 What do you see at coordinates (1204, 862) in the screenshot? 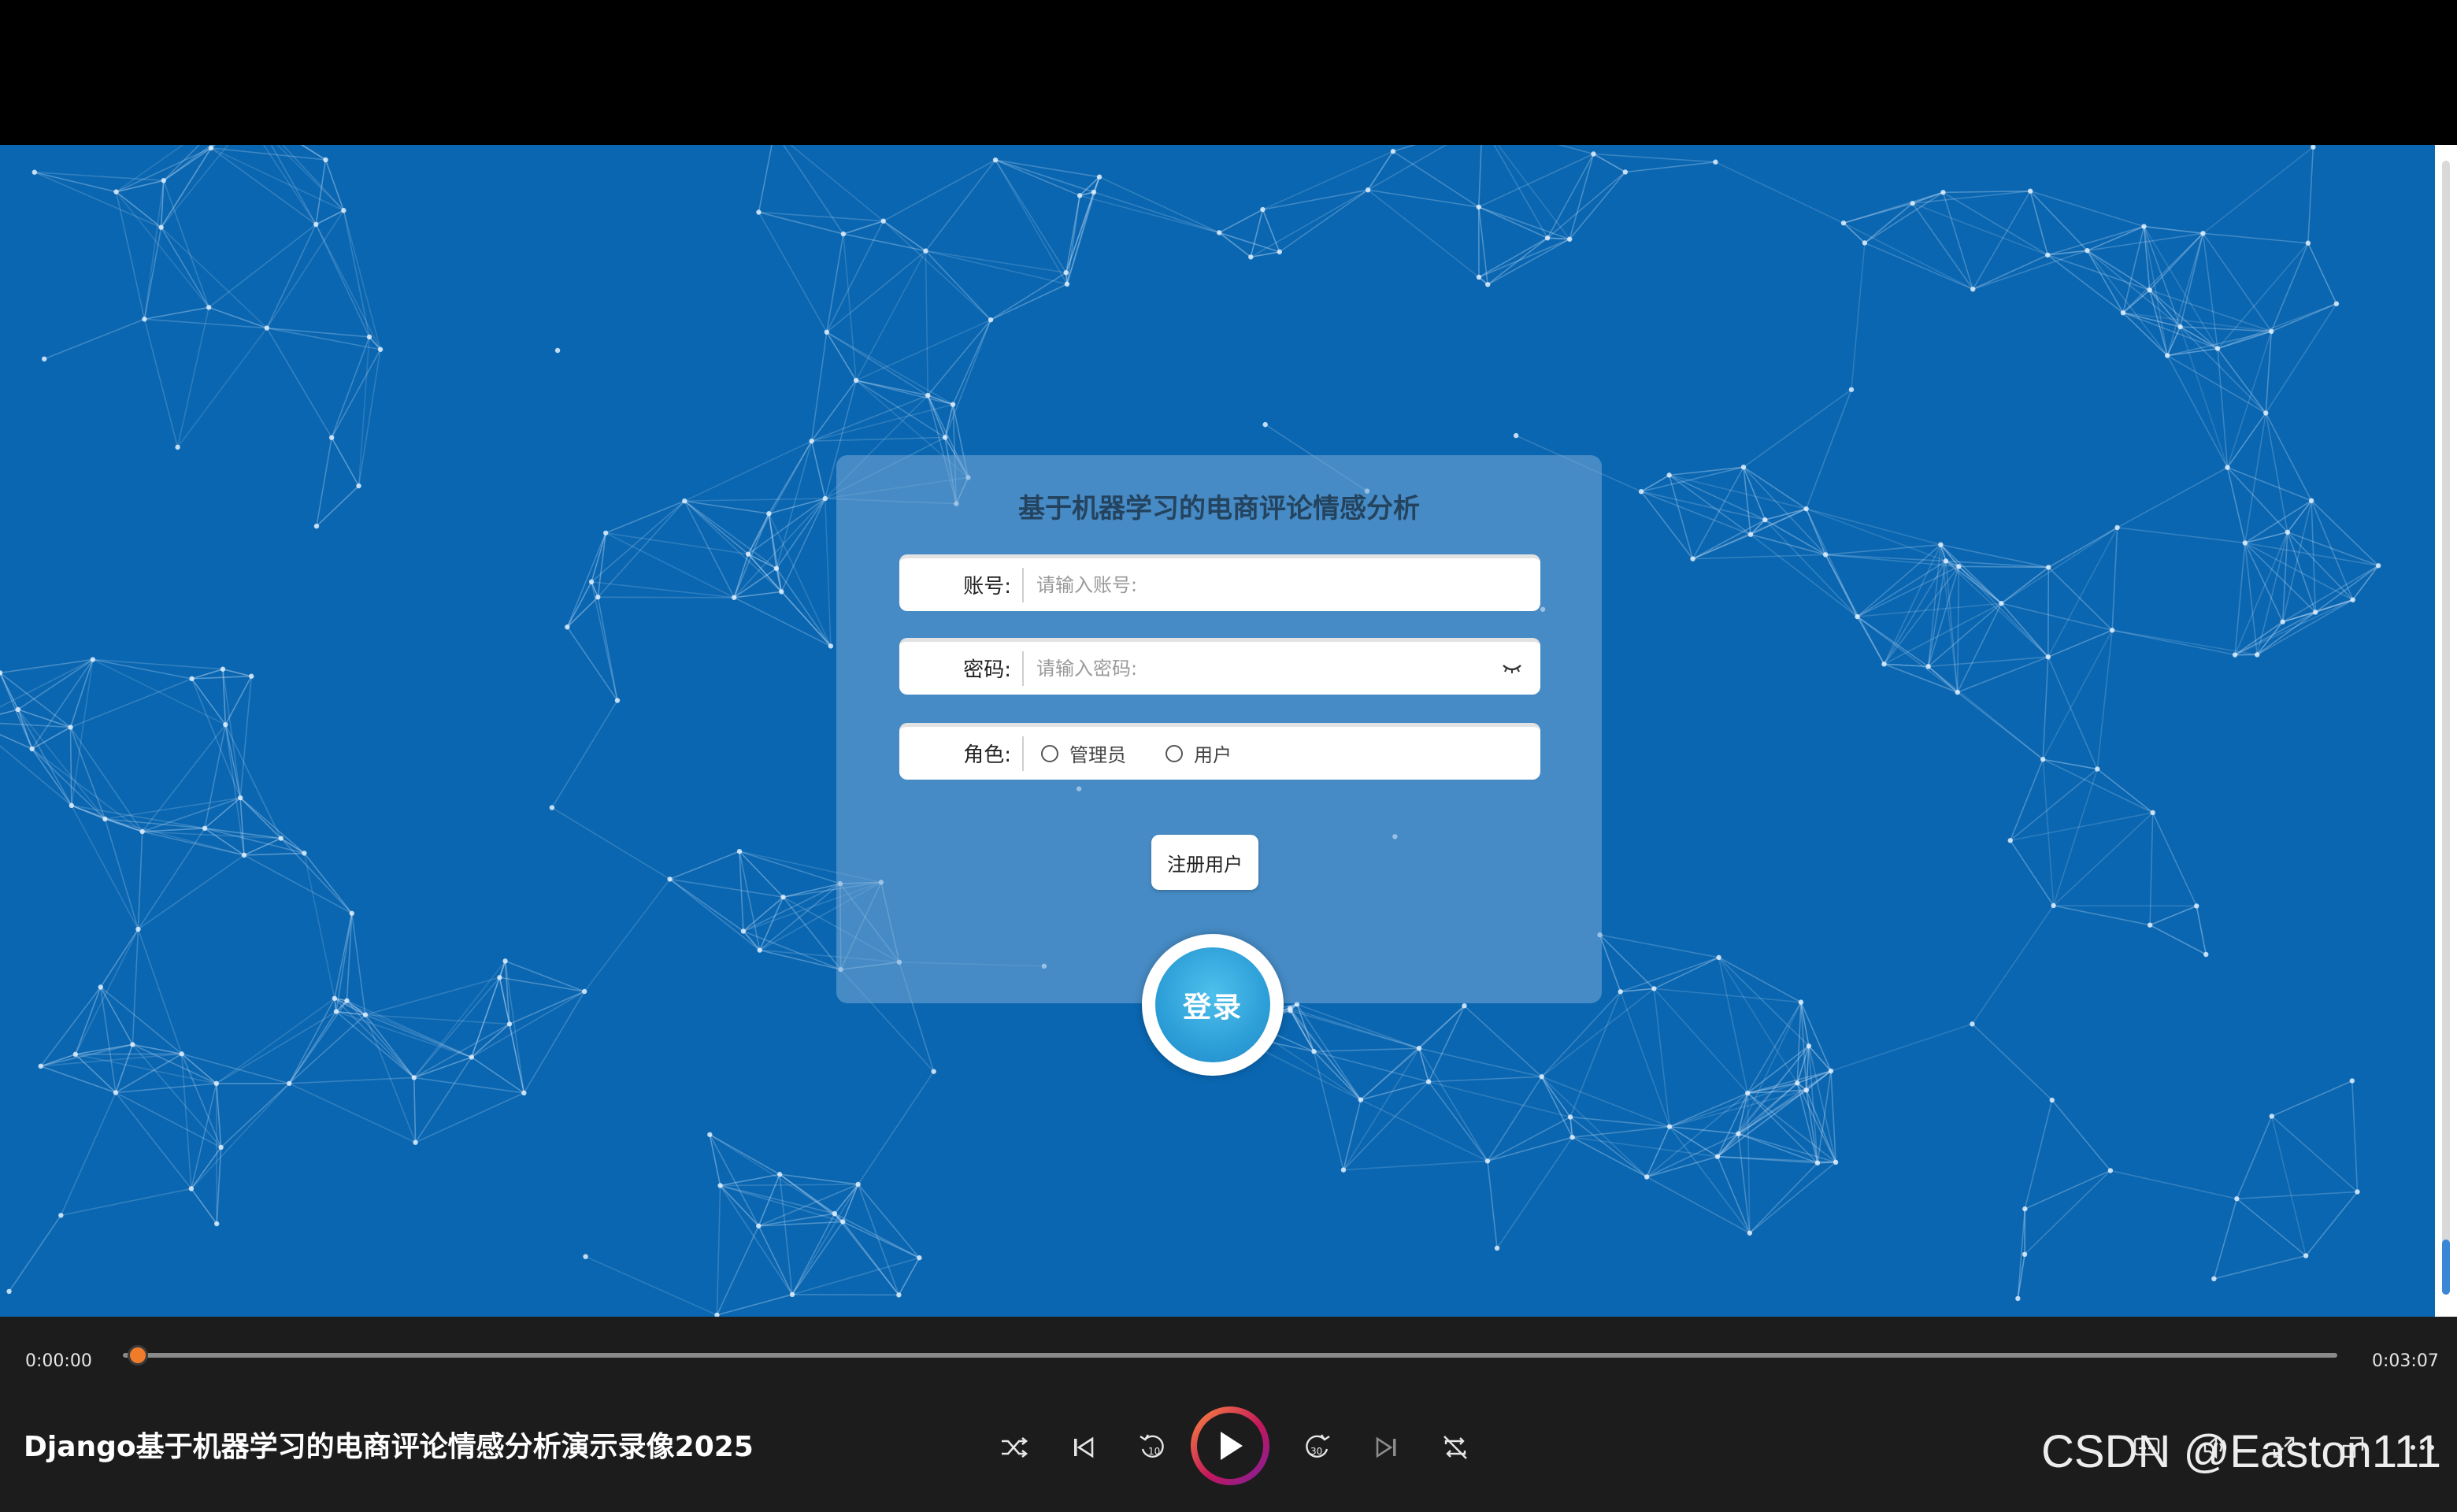
I see `register-user-button: 注册用户` at bounding box center [1204, 862].